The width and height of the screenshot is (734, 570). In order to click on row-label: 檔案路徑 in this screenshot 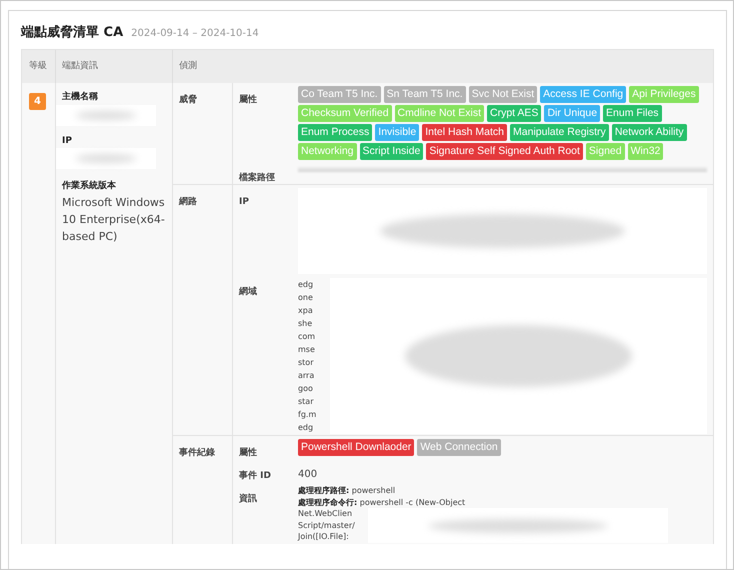, I will do `click(257, 178)`.